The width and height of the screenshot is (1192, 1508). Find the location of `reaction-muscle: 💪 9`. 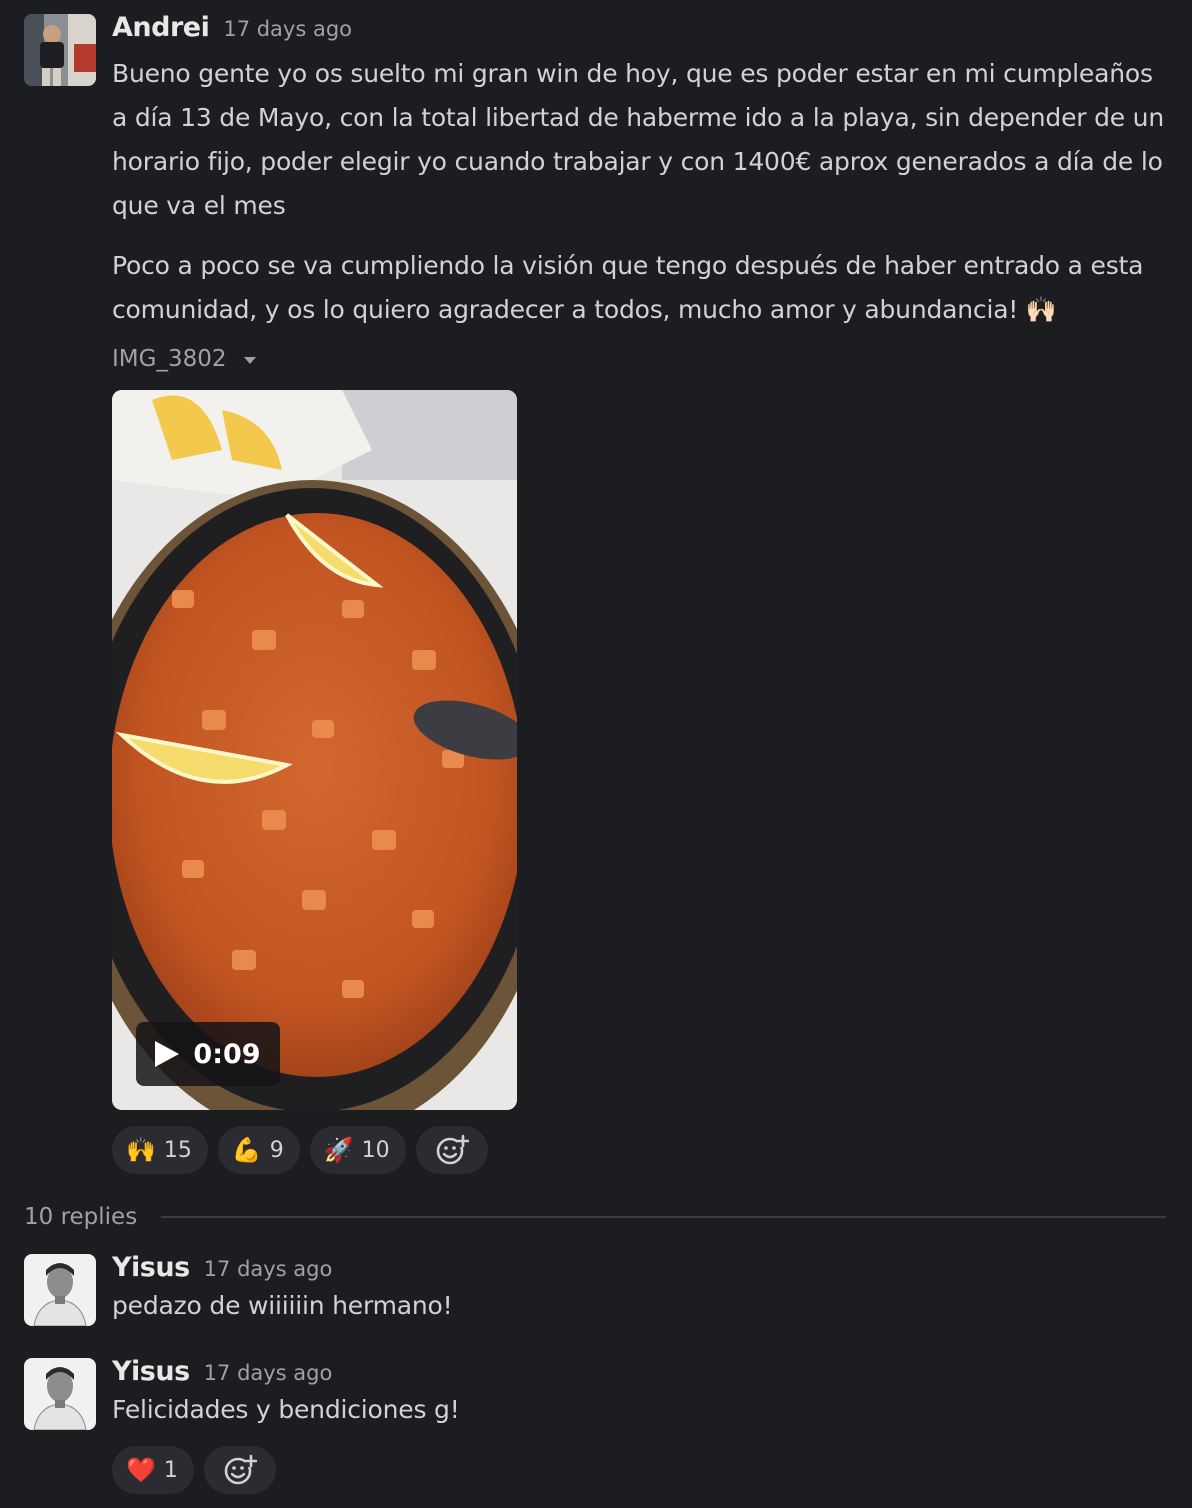

reaction-muscle: 💪 9 is located at coordinates (258, 1150).